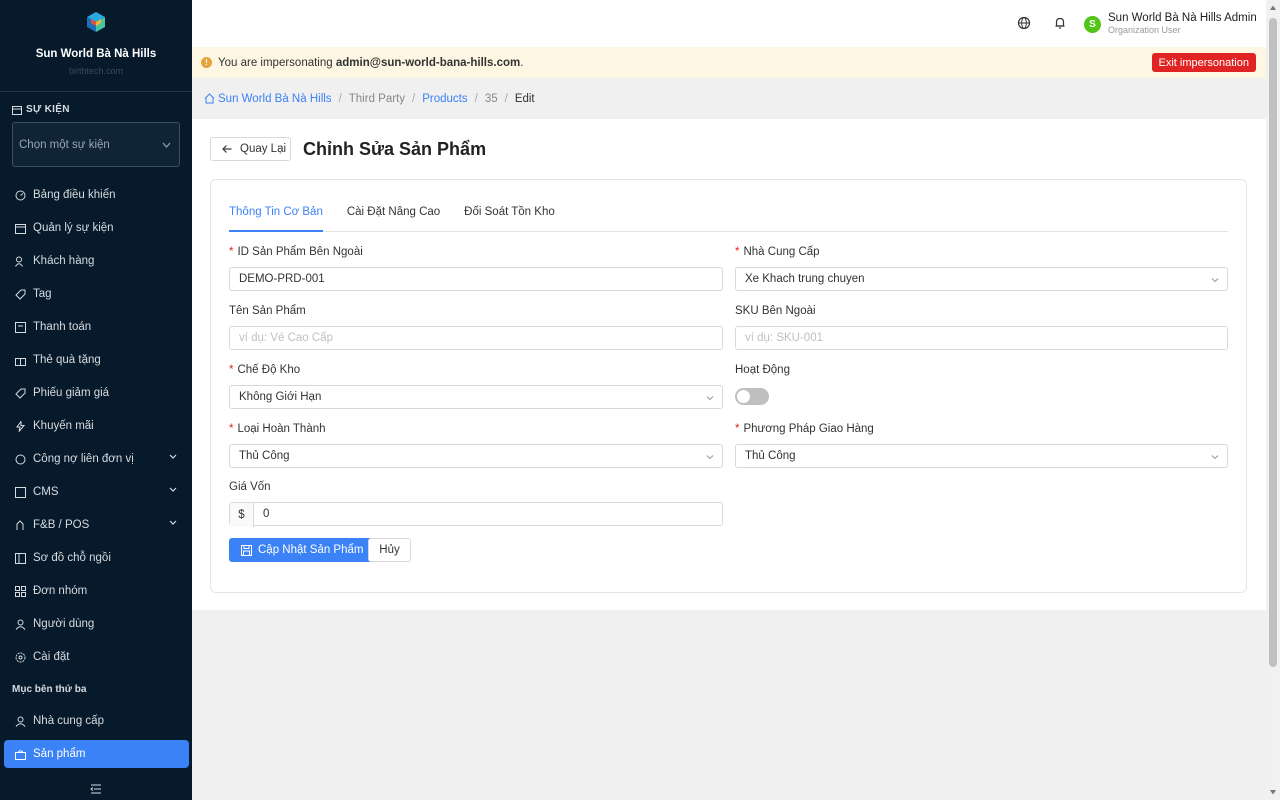 Image resolution: width=1280 pixels, height=800 pixels. I want to click on sidebar-item-cms: CMS, so click(96, 492).